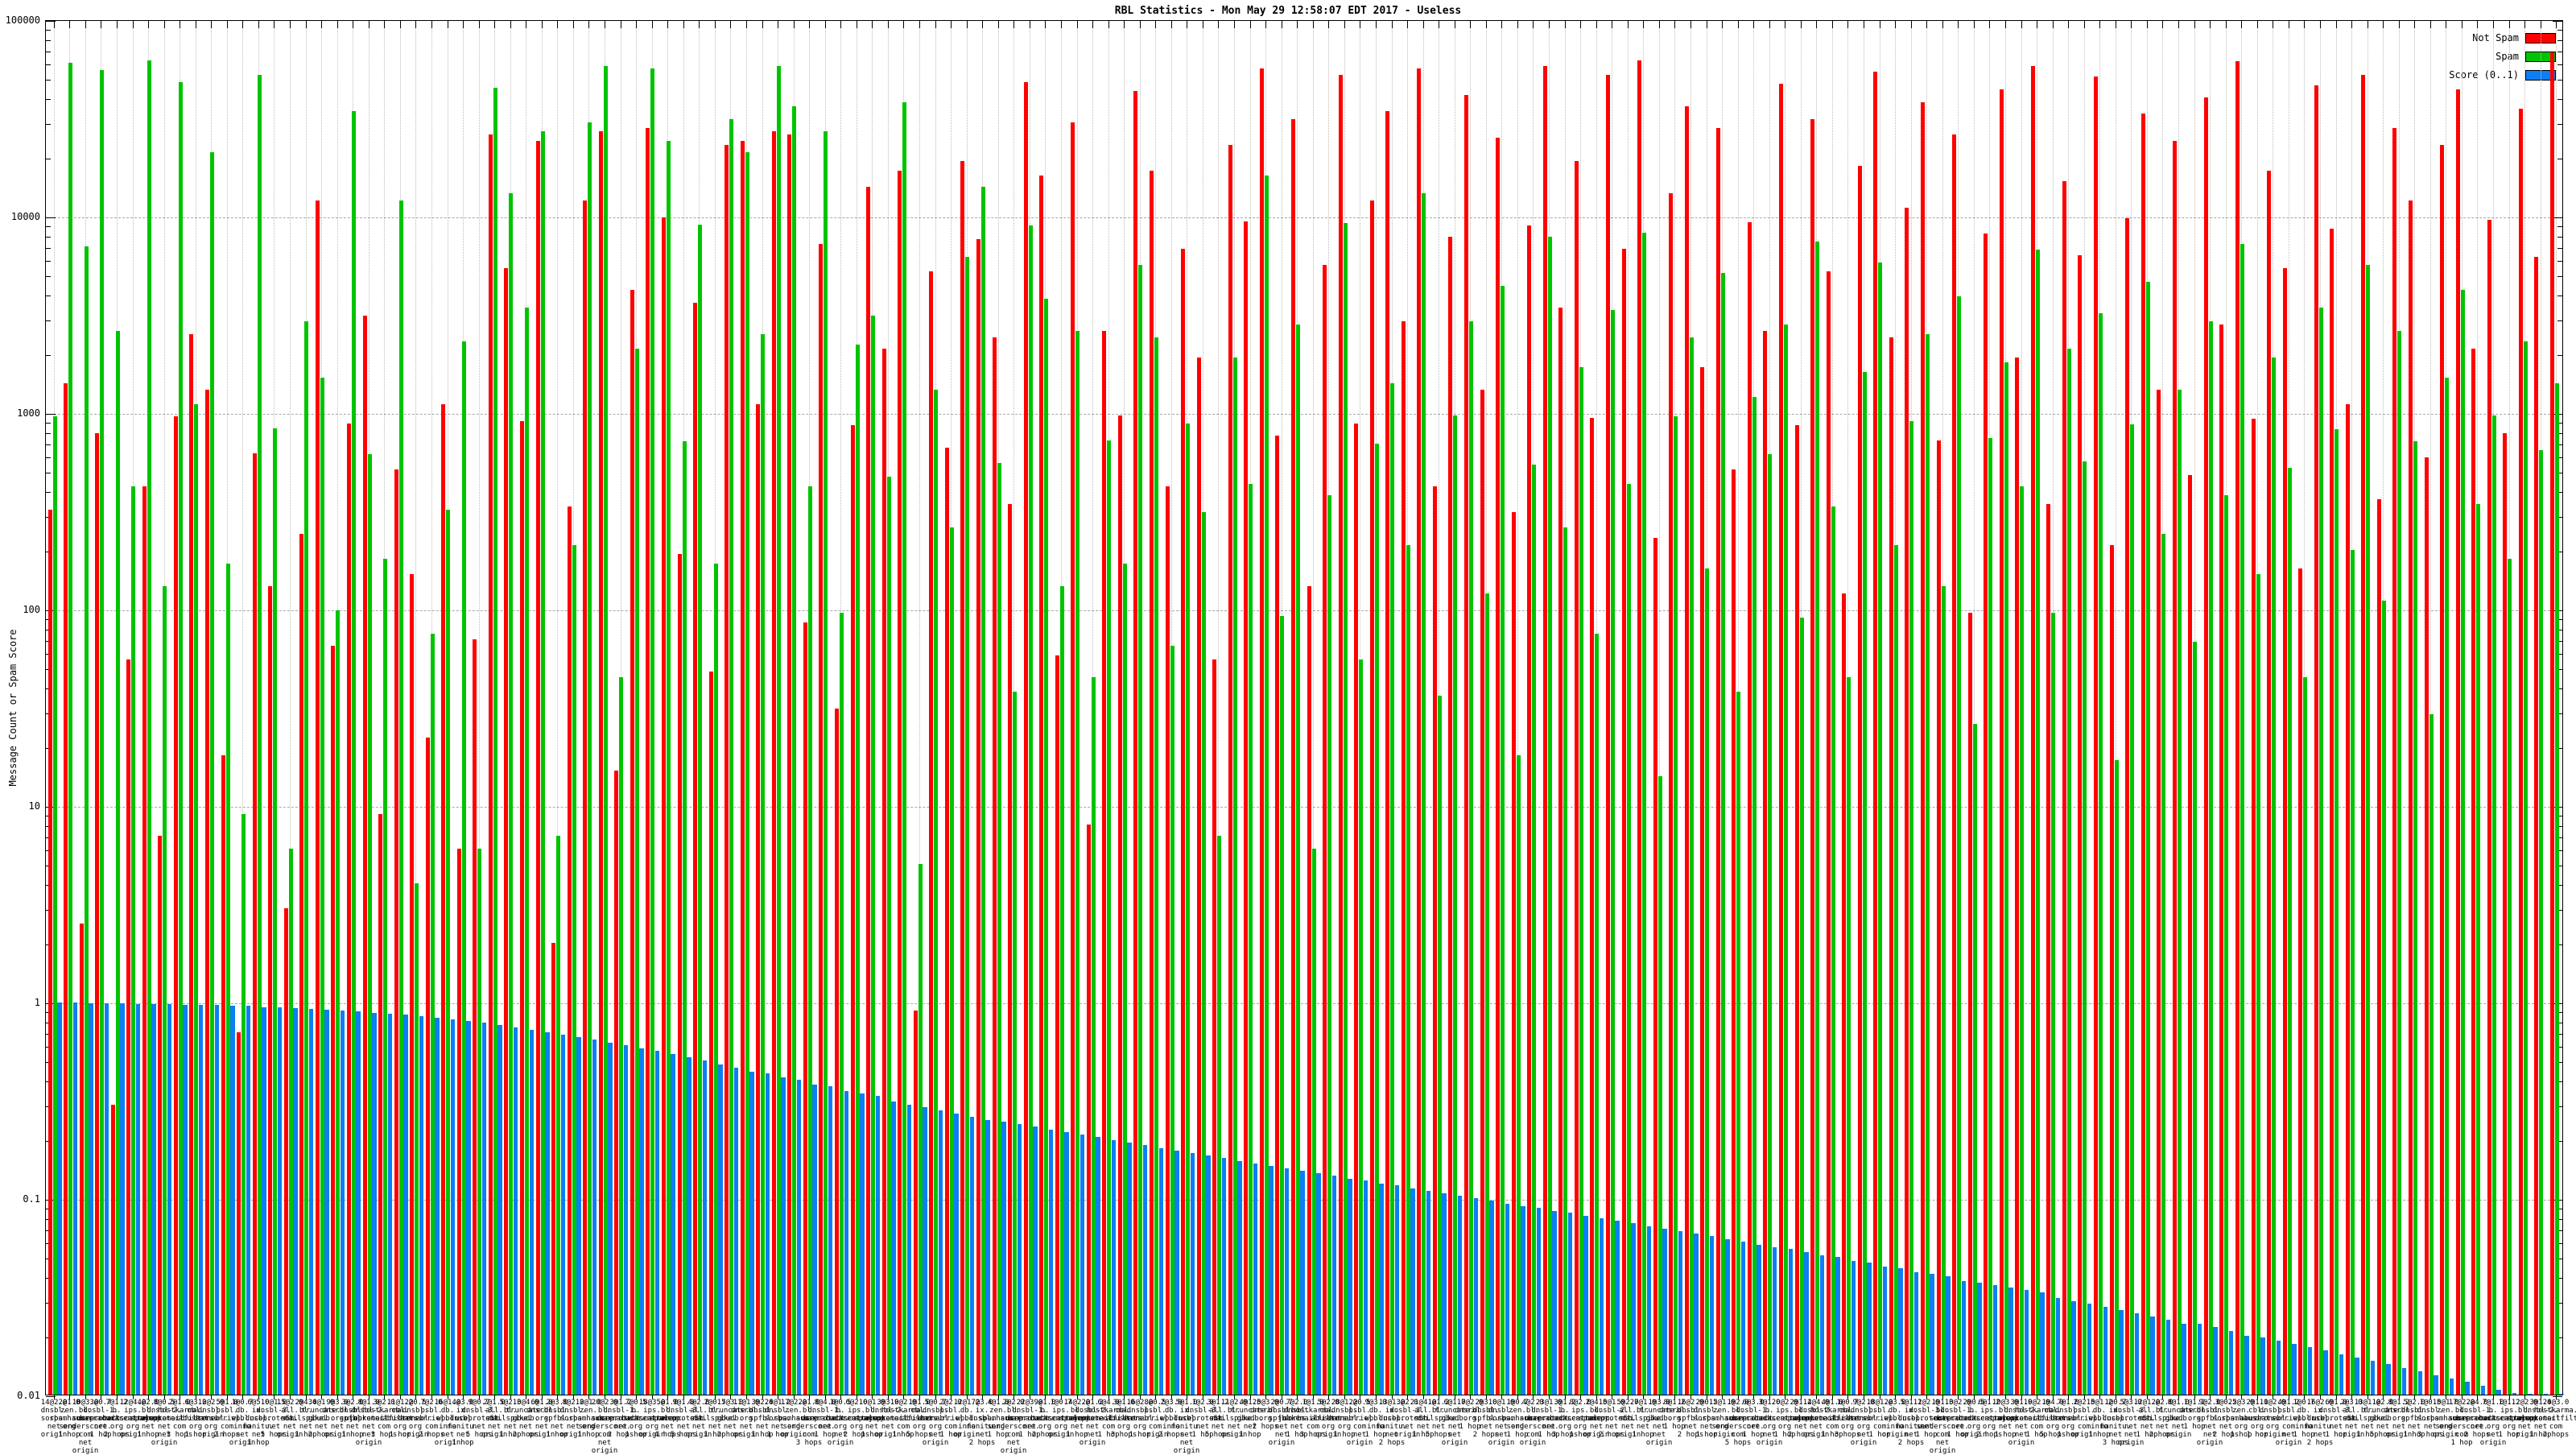 This screenshot has height=1455, width=2576. What do you see at coordinates (51, 21) in the screenshot?
I see `y-tick-major-left` at bounding box center [51, 21].